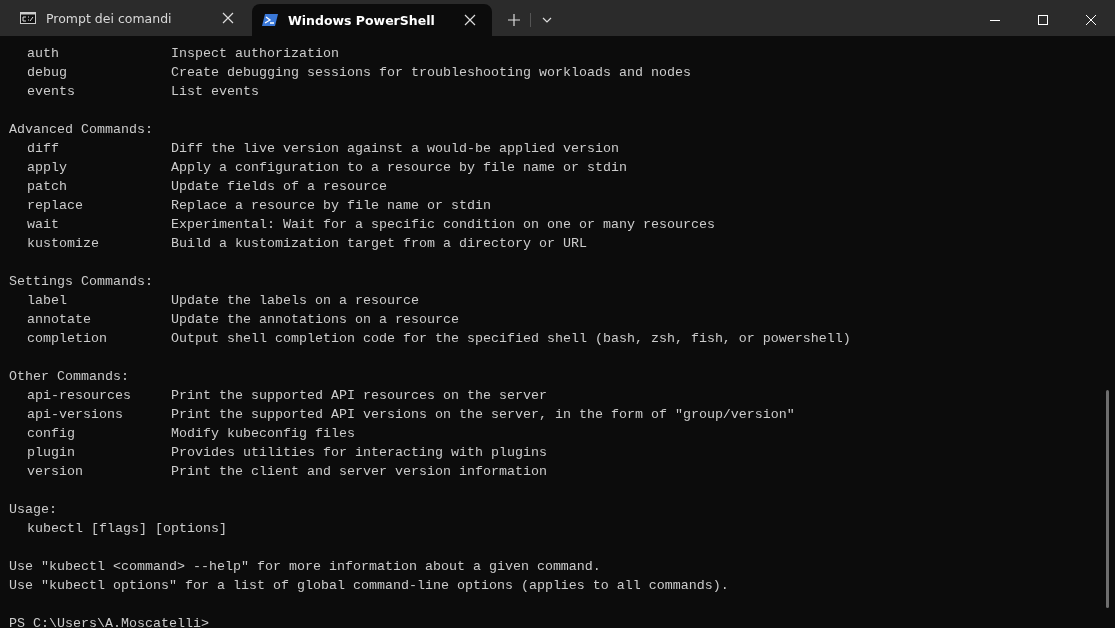 Image resolution: width=1115 pixels, height=628 pixels. Describe the element at coordinates (379, 244) in the screenshot. I see `command-description: Build a kustomization target from a directory or URL` at that location.